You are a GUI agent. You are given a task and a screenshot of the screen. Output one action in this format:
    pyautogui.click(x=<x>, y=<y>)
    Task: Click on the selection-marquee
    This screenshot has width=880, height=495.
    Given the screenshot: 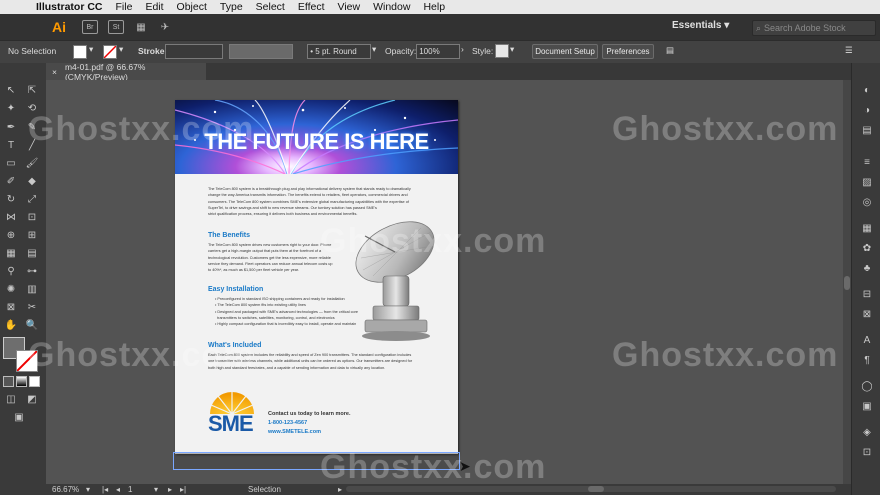 What is the action you would take?
    pyautogui.click(x=316, y=461)
    